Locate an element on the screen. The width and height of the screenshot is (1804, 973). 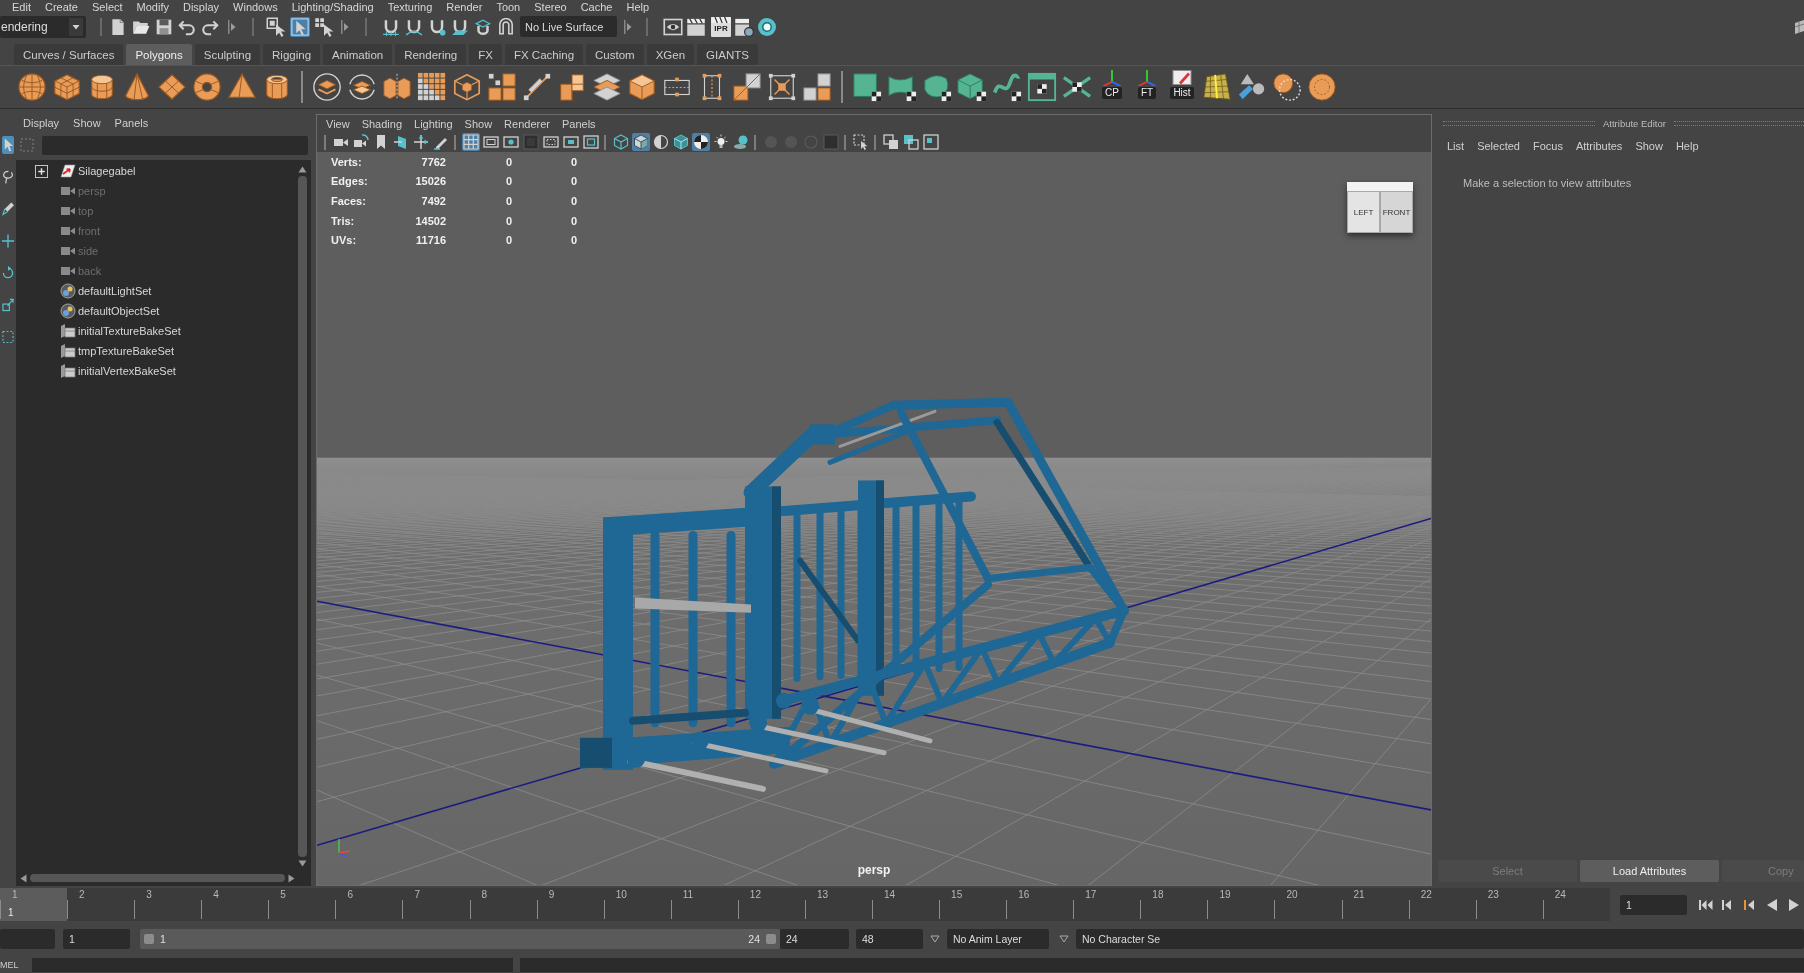
menu-item: Panels is located at coordinates (578, 123).